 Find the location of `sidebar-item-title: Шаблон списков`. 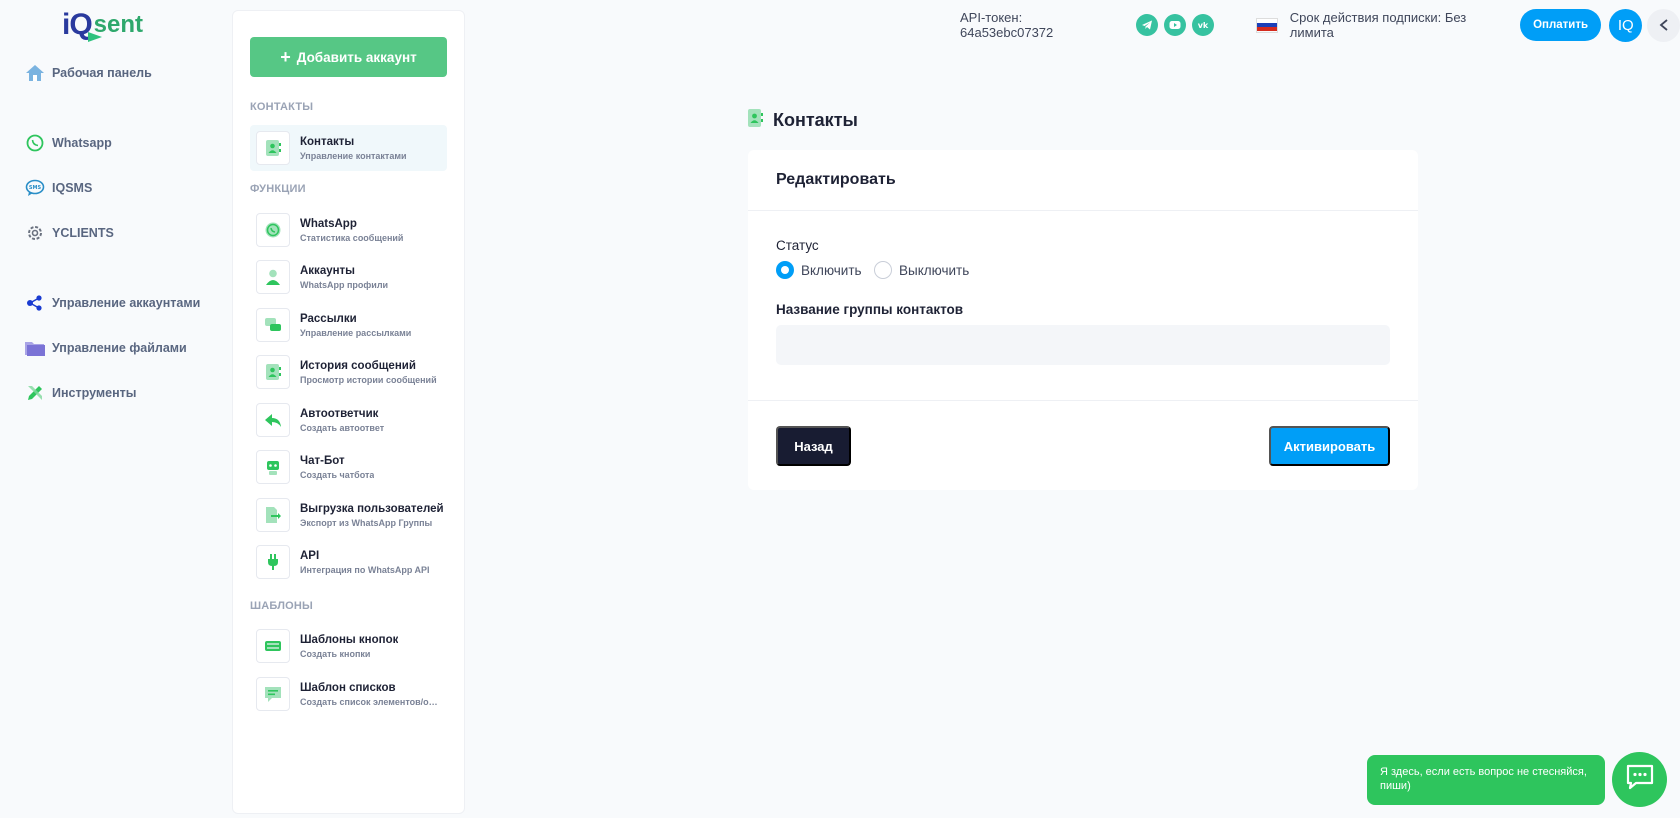

sidebar-item-title: Шаблон списков is located at coordinates (348, 687).